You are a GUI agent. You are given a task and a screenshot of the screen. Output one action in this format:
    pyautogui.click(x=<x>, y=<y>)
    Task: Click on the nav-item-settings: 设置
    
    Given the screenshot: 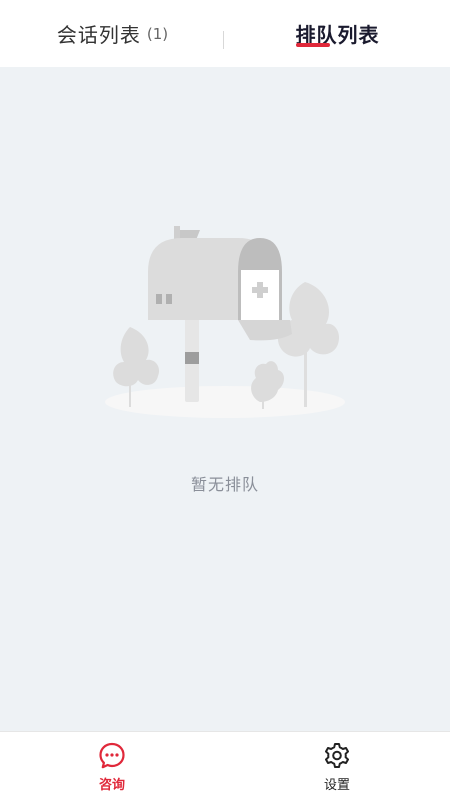 What is the action you would take?
    pyautogui.click(x=337, y=766)
    